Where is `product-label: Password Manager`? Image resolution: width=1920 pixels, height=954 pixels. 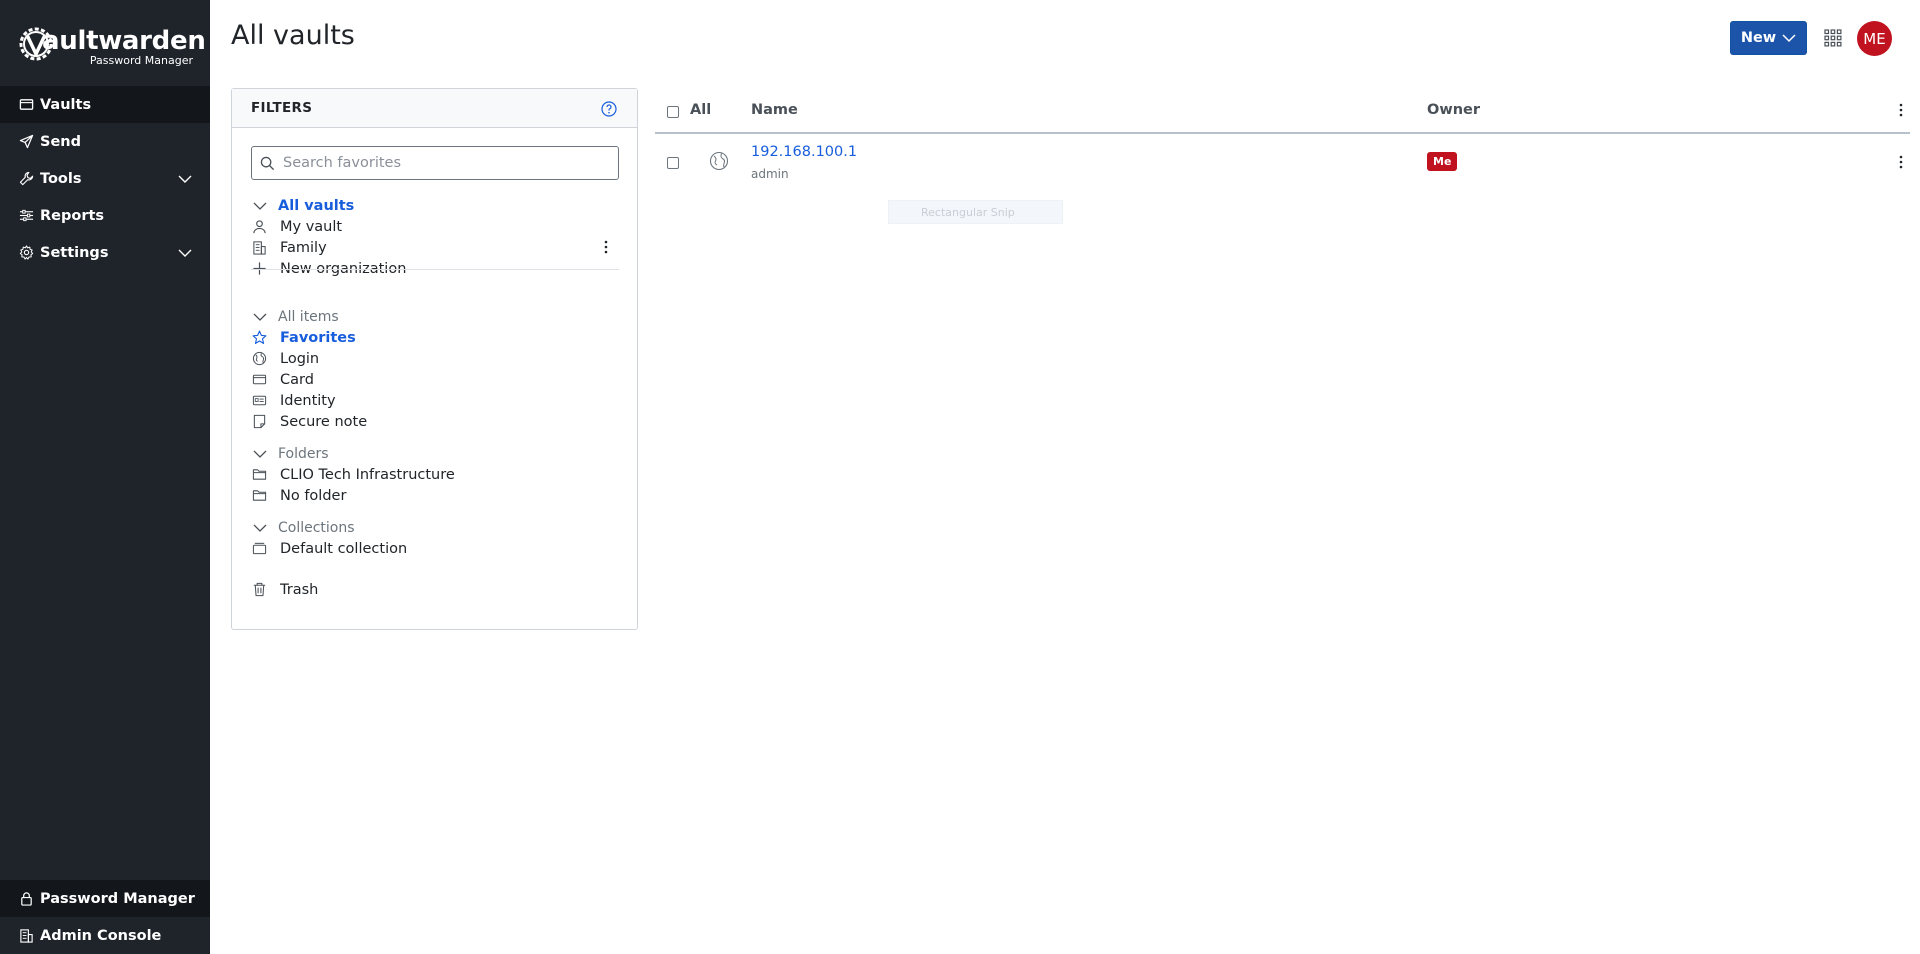
product-label: Password Manager is located at coordinates (117, 898).